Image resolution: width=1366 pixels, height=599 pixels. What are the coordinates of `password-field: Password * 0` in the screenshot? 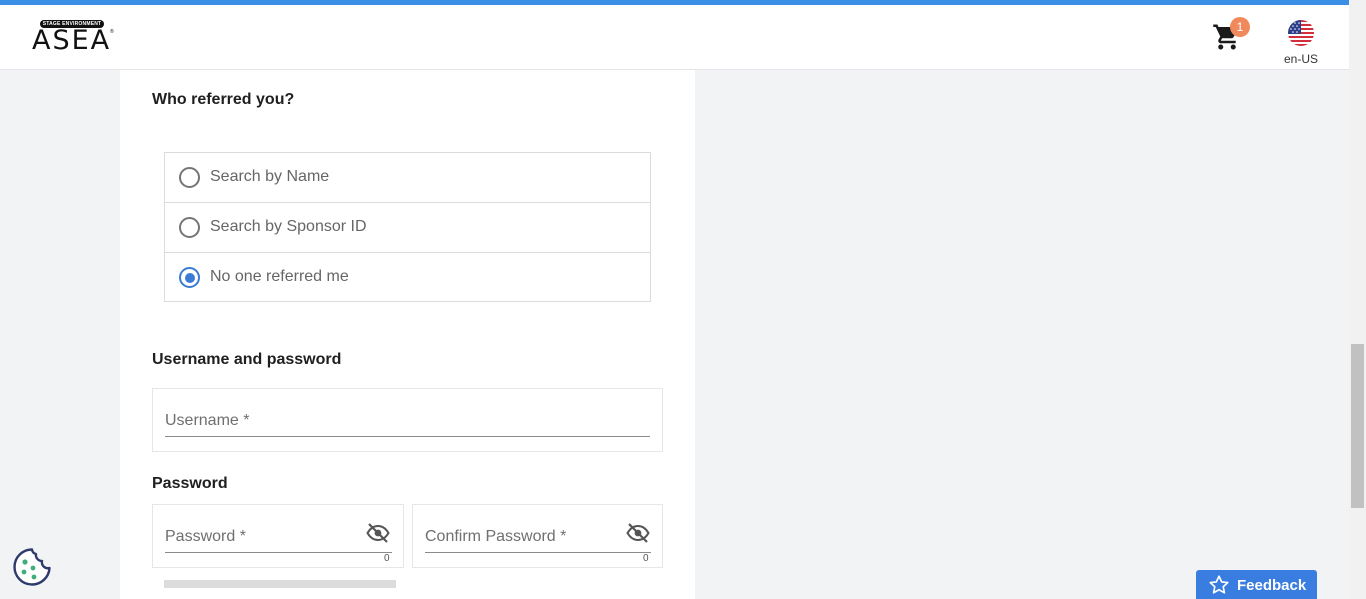 It's located at (278, 536).